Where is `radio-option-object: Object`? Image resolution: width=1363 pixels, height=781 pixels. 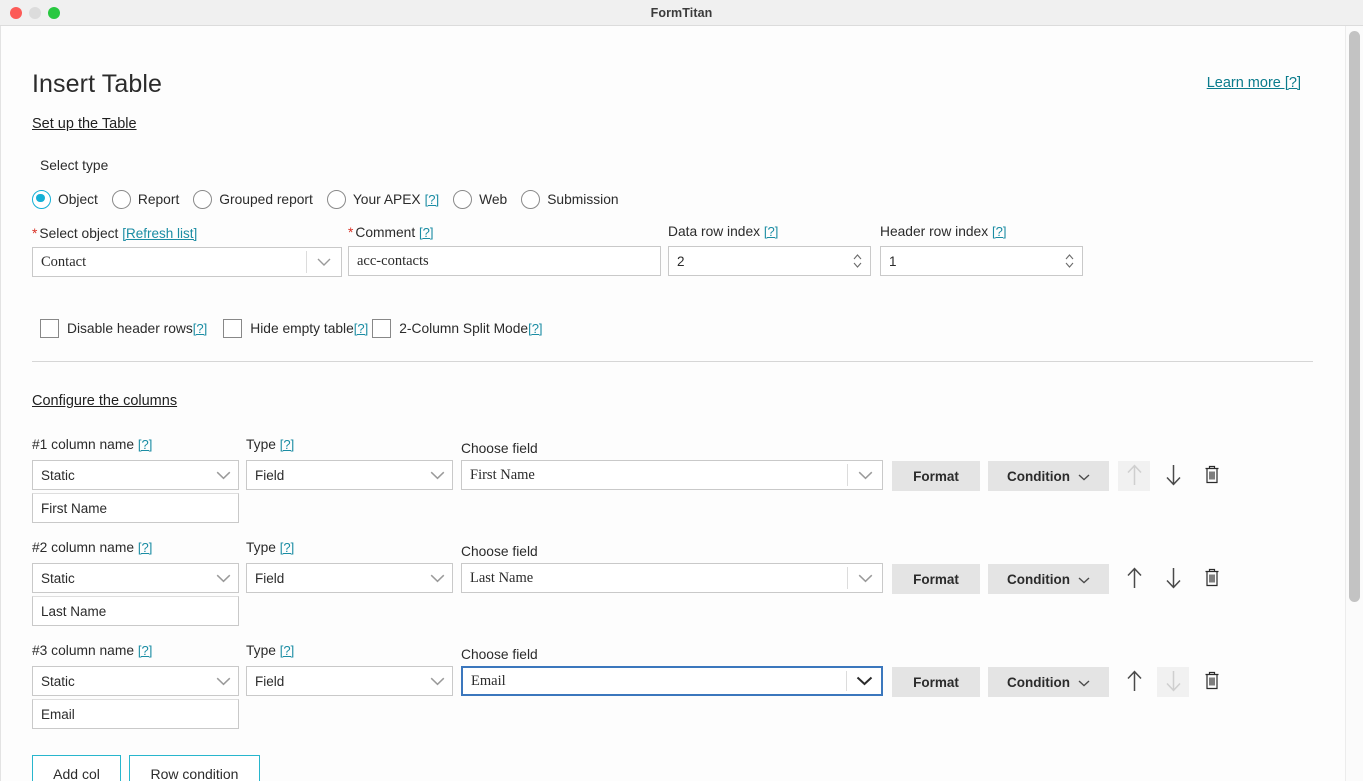 radio-option-object: Object is located at coordinates (65, 199).